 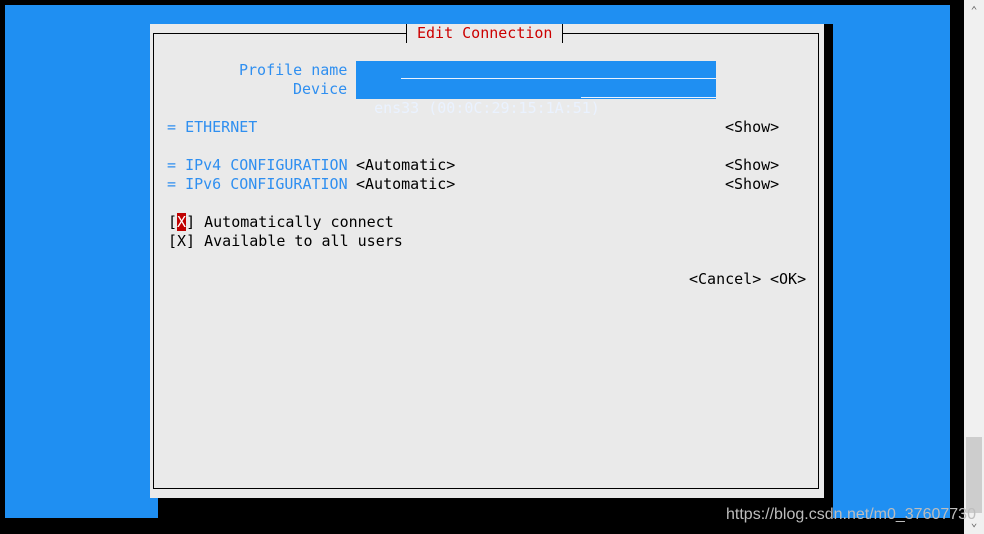 I want to click on device-label: Device, so click(x=320, y=89).